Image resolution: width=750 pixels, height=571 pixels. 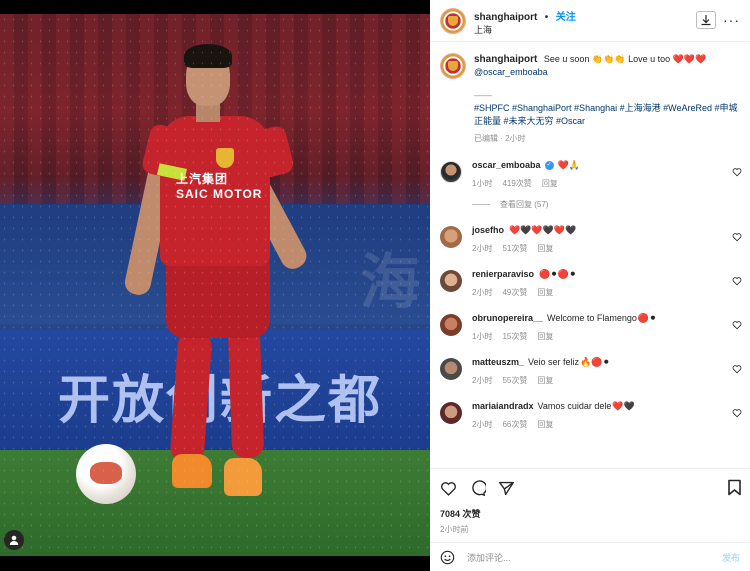 What do you see at coordinates (734, 487) in the screenshot?
I see `bookmark-icon` at bounding box center [734, 487].